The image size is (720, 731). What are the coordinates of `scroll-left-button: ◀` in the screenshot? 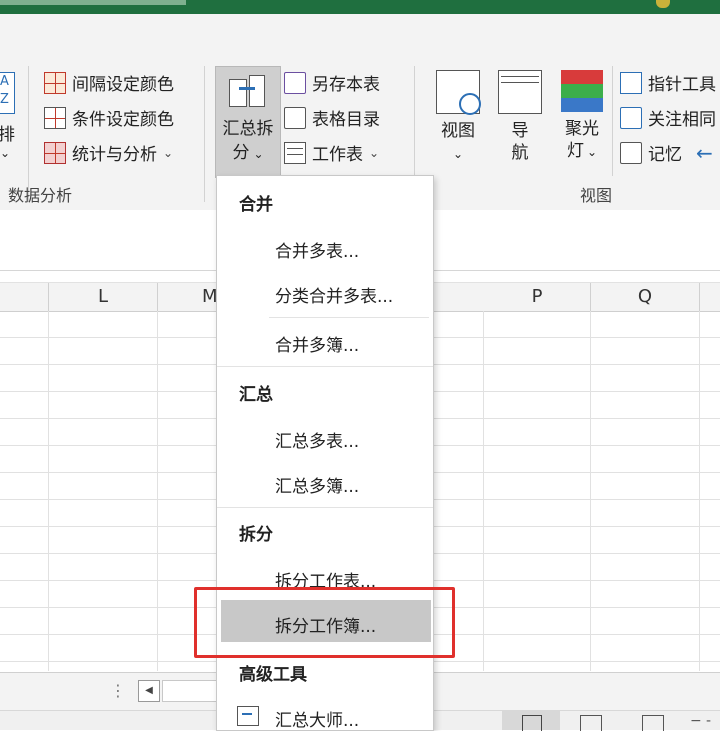 It's located at (149, 691).